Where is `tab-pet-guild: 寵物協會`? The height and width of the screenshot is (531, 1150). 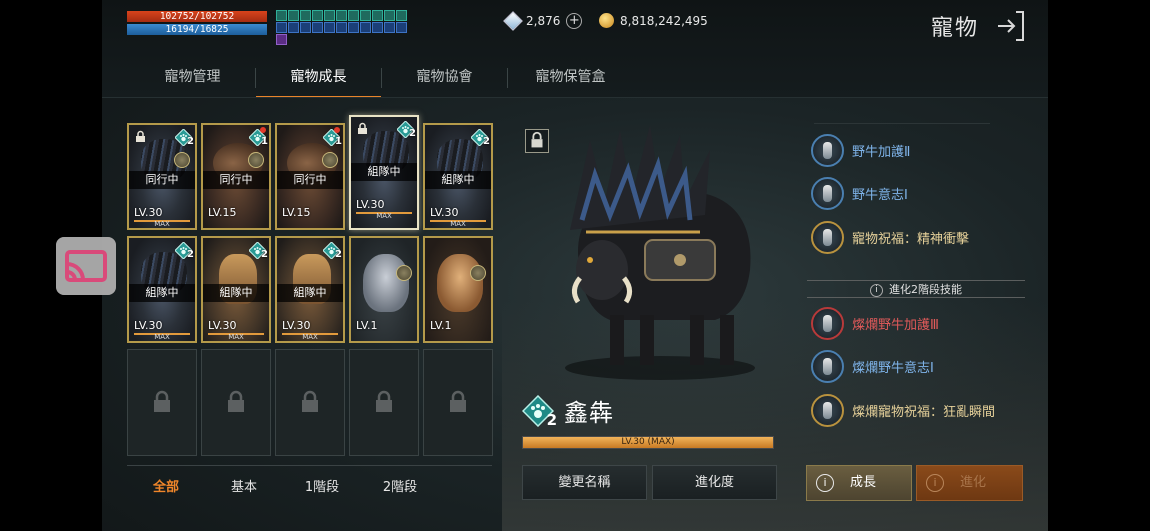
tab-pet-guild: 寵物協會 is located at coordinates (444, 79).